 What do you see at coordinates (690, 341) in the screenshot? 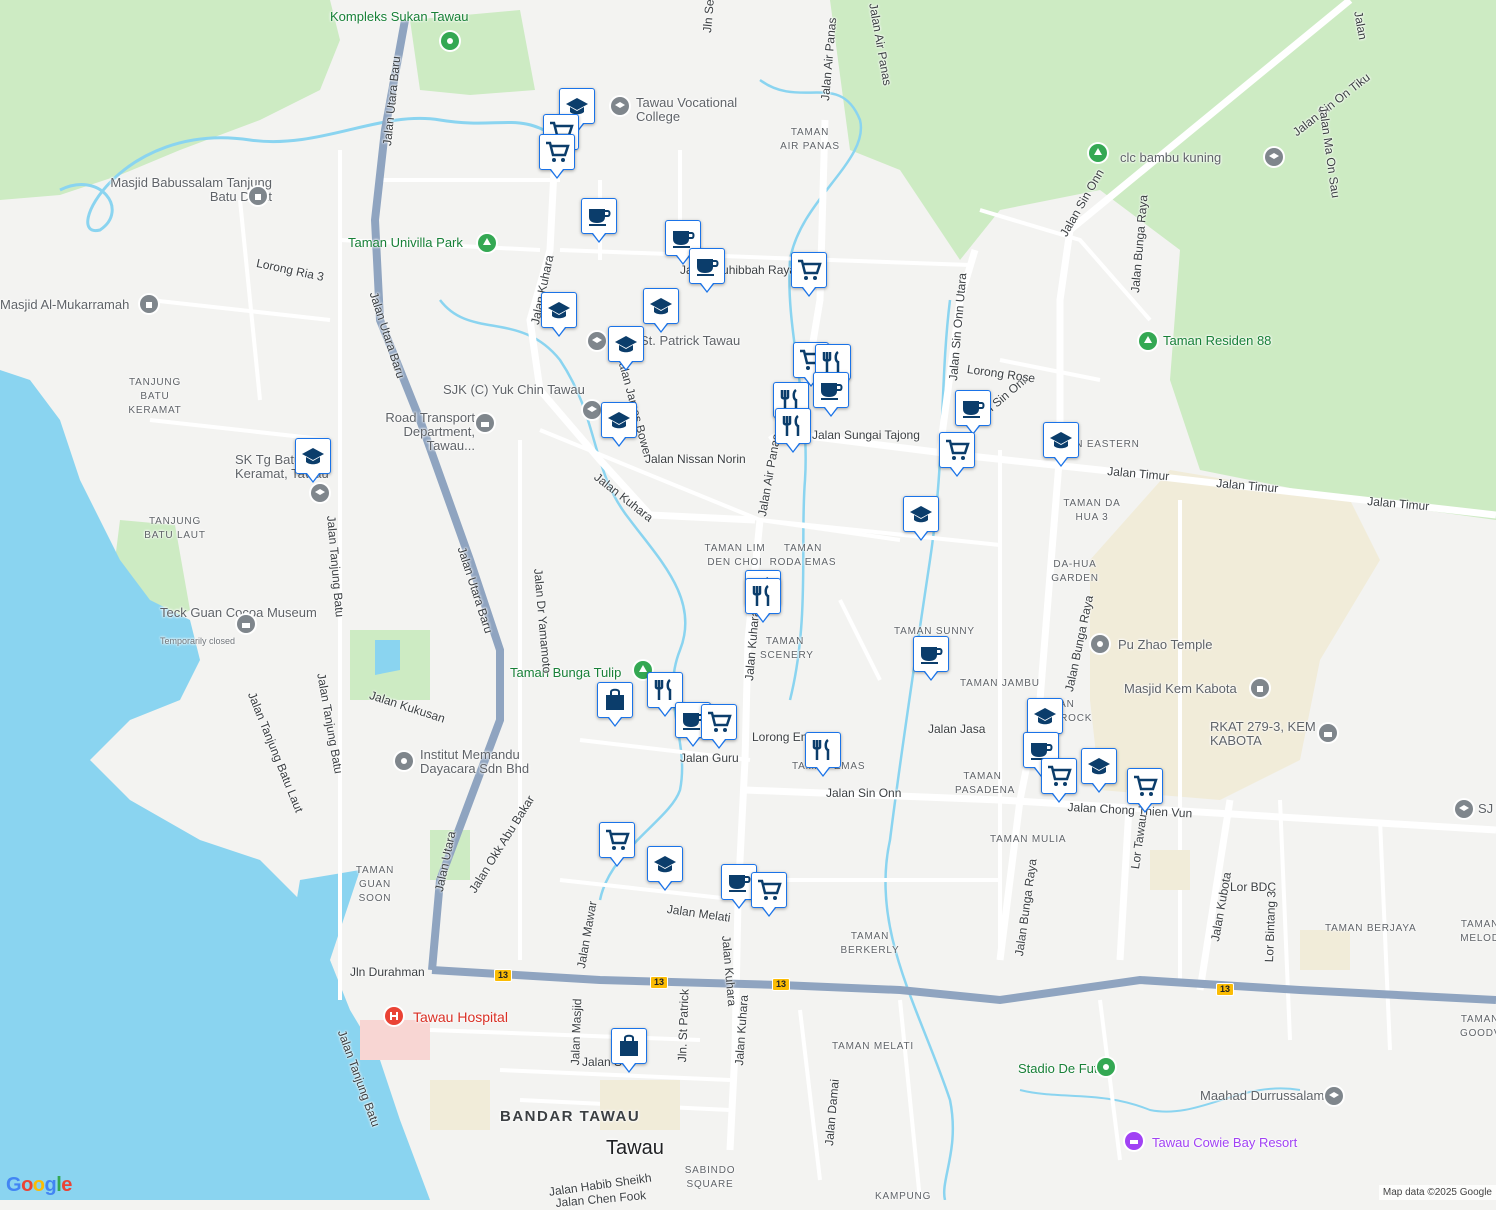
I see `st-patrick-label: St. Patrick Tawau` at bounding box center [690, 341].